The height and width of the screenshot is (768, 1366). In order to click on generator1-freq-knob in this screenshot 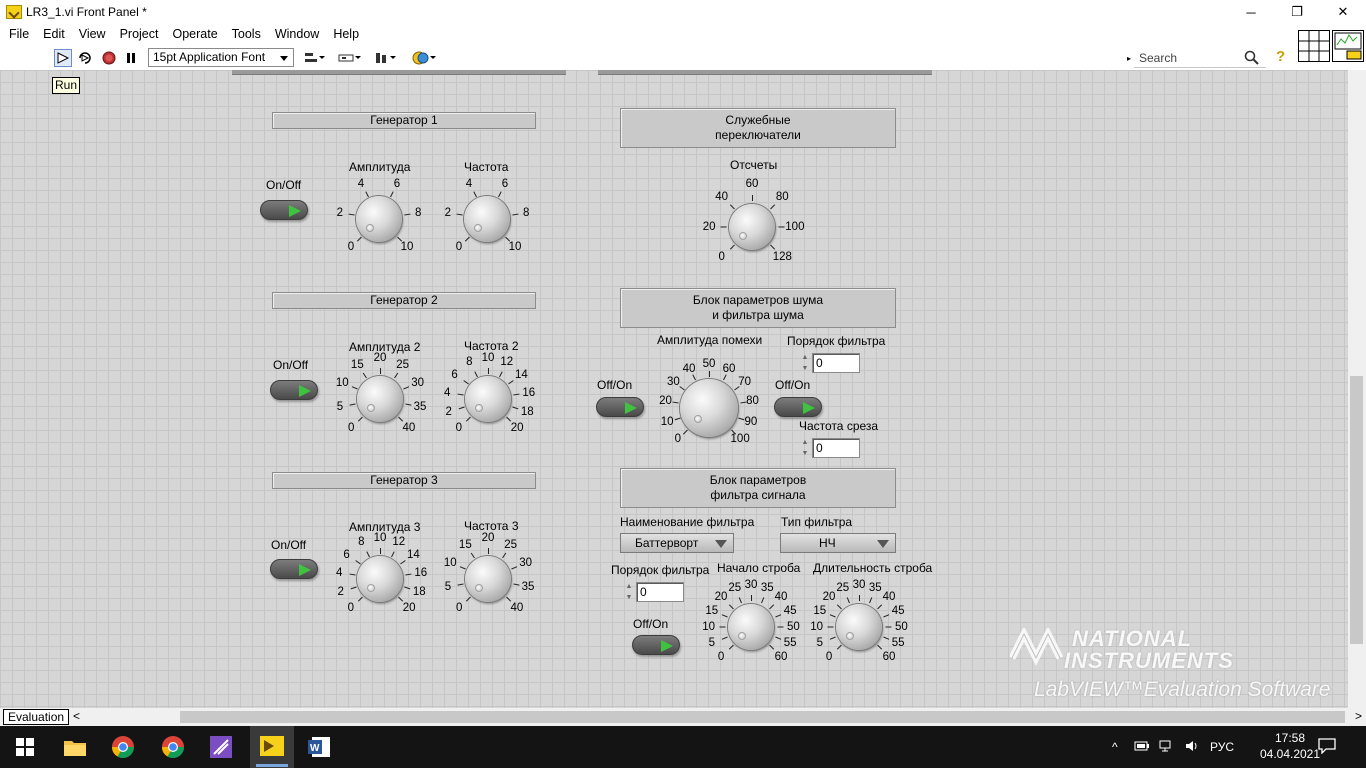, I will do `click(487, 219)`.